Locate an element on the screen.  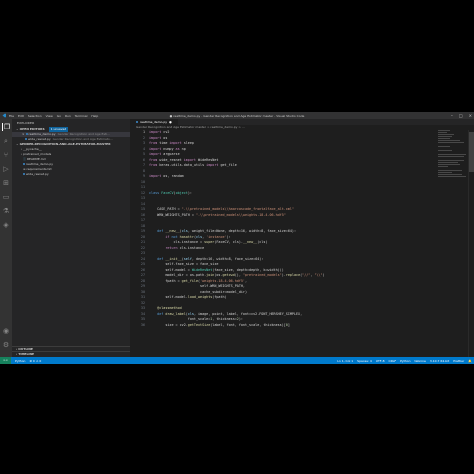
minimap is located at coordinates (453, 160).